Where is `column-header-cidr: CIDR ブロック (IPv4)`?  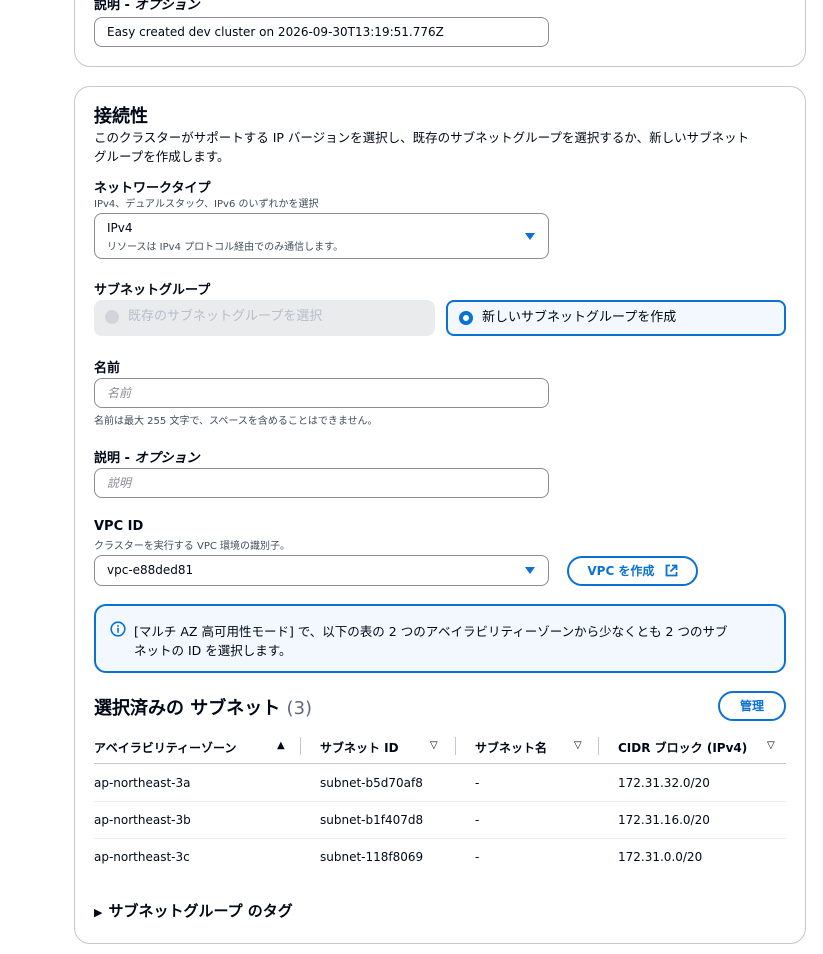 column-header-cidr: CIDR ブロック (IPv4) is located at coordinates (682, 747).